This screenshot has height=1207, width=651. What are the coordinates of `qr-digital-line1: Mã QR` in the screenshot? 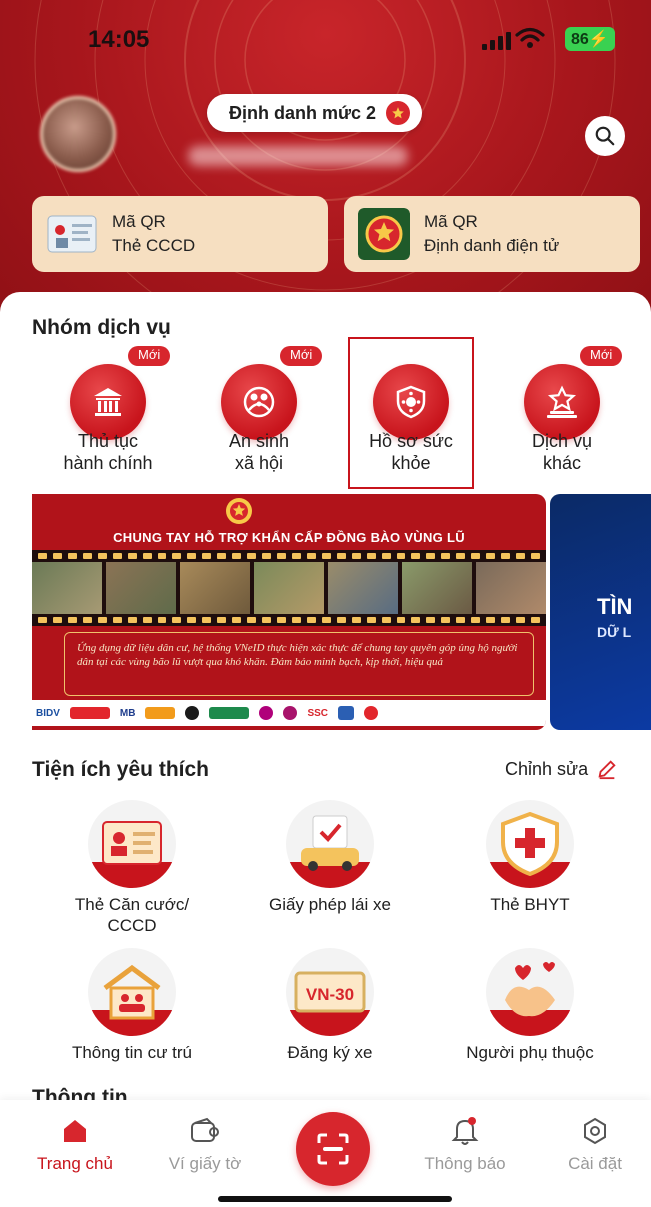 It's located at (451, 221).